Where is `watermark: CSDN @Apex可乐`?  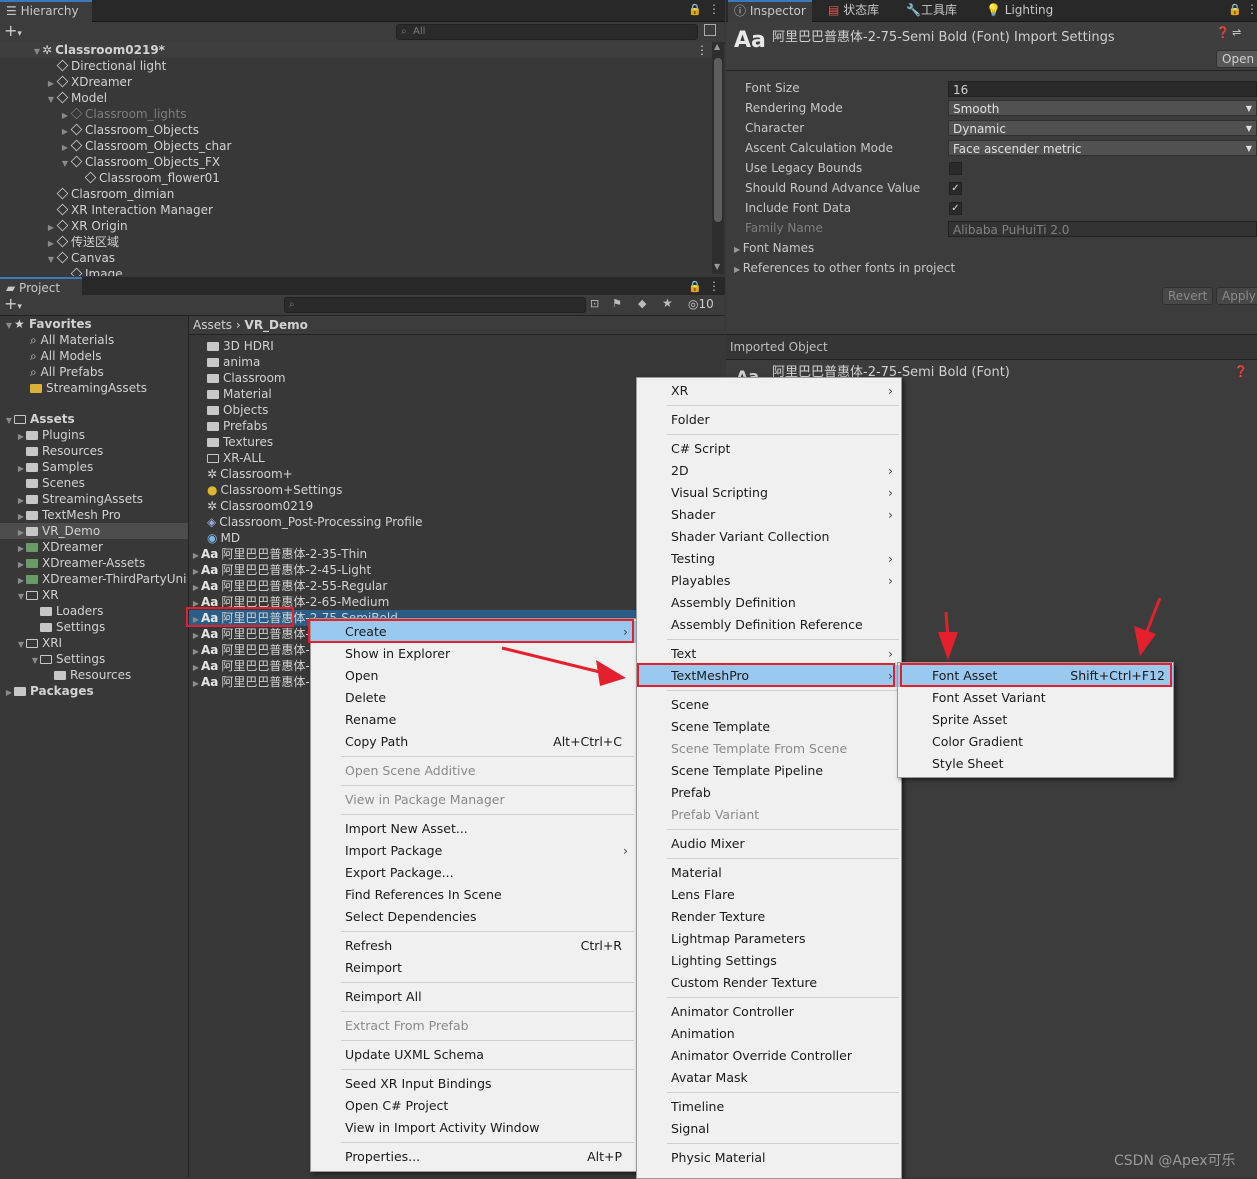 watermark: CSDN @Apex可乐 is located at coordinates (1175, 1161).